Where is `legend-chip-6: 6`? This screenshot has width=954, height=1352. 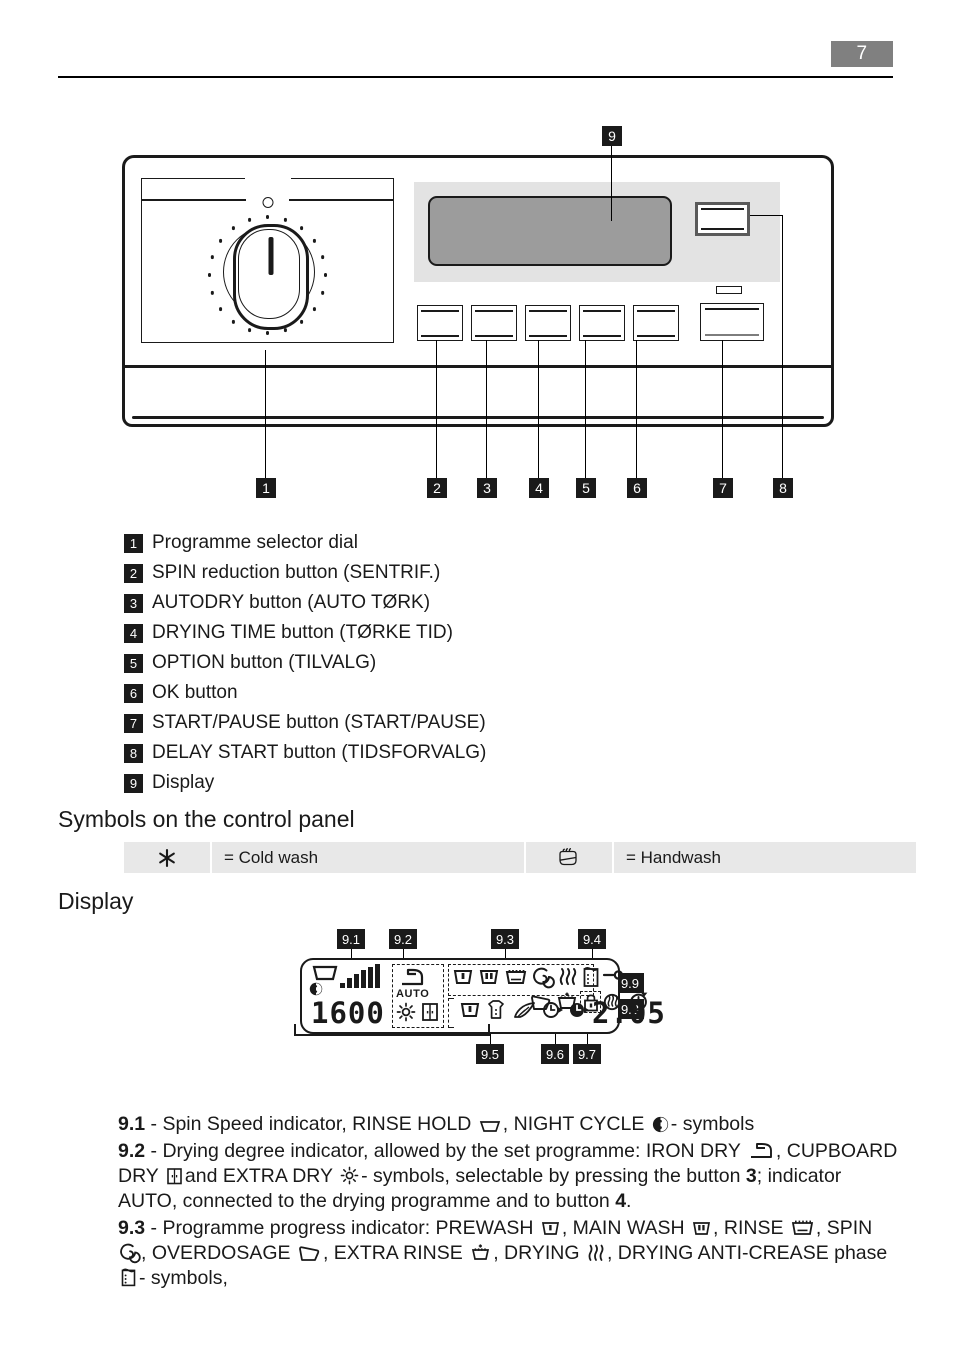
legend-chip-6: 6 is located at coordinates (133, 693).